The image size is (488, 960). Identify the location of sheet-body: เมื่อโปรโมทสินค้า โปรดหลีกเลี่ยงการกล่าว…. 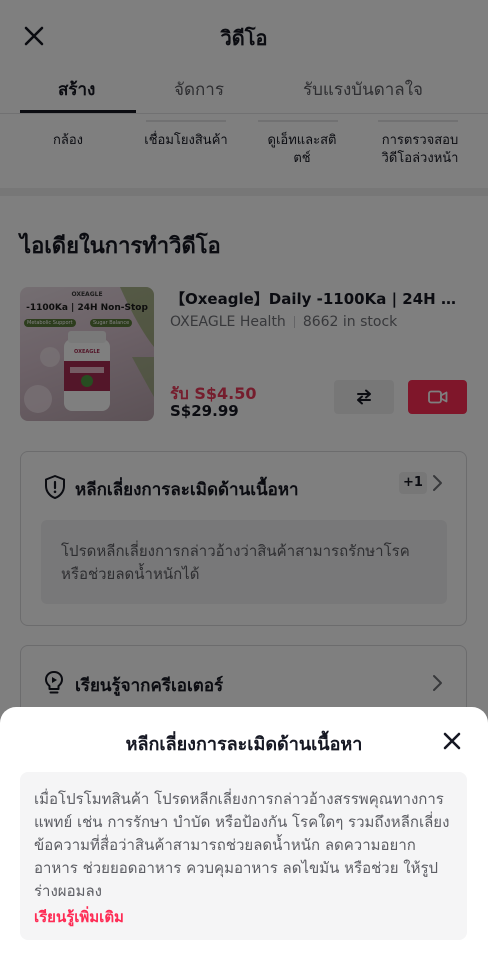
(242, 845).